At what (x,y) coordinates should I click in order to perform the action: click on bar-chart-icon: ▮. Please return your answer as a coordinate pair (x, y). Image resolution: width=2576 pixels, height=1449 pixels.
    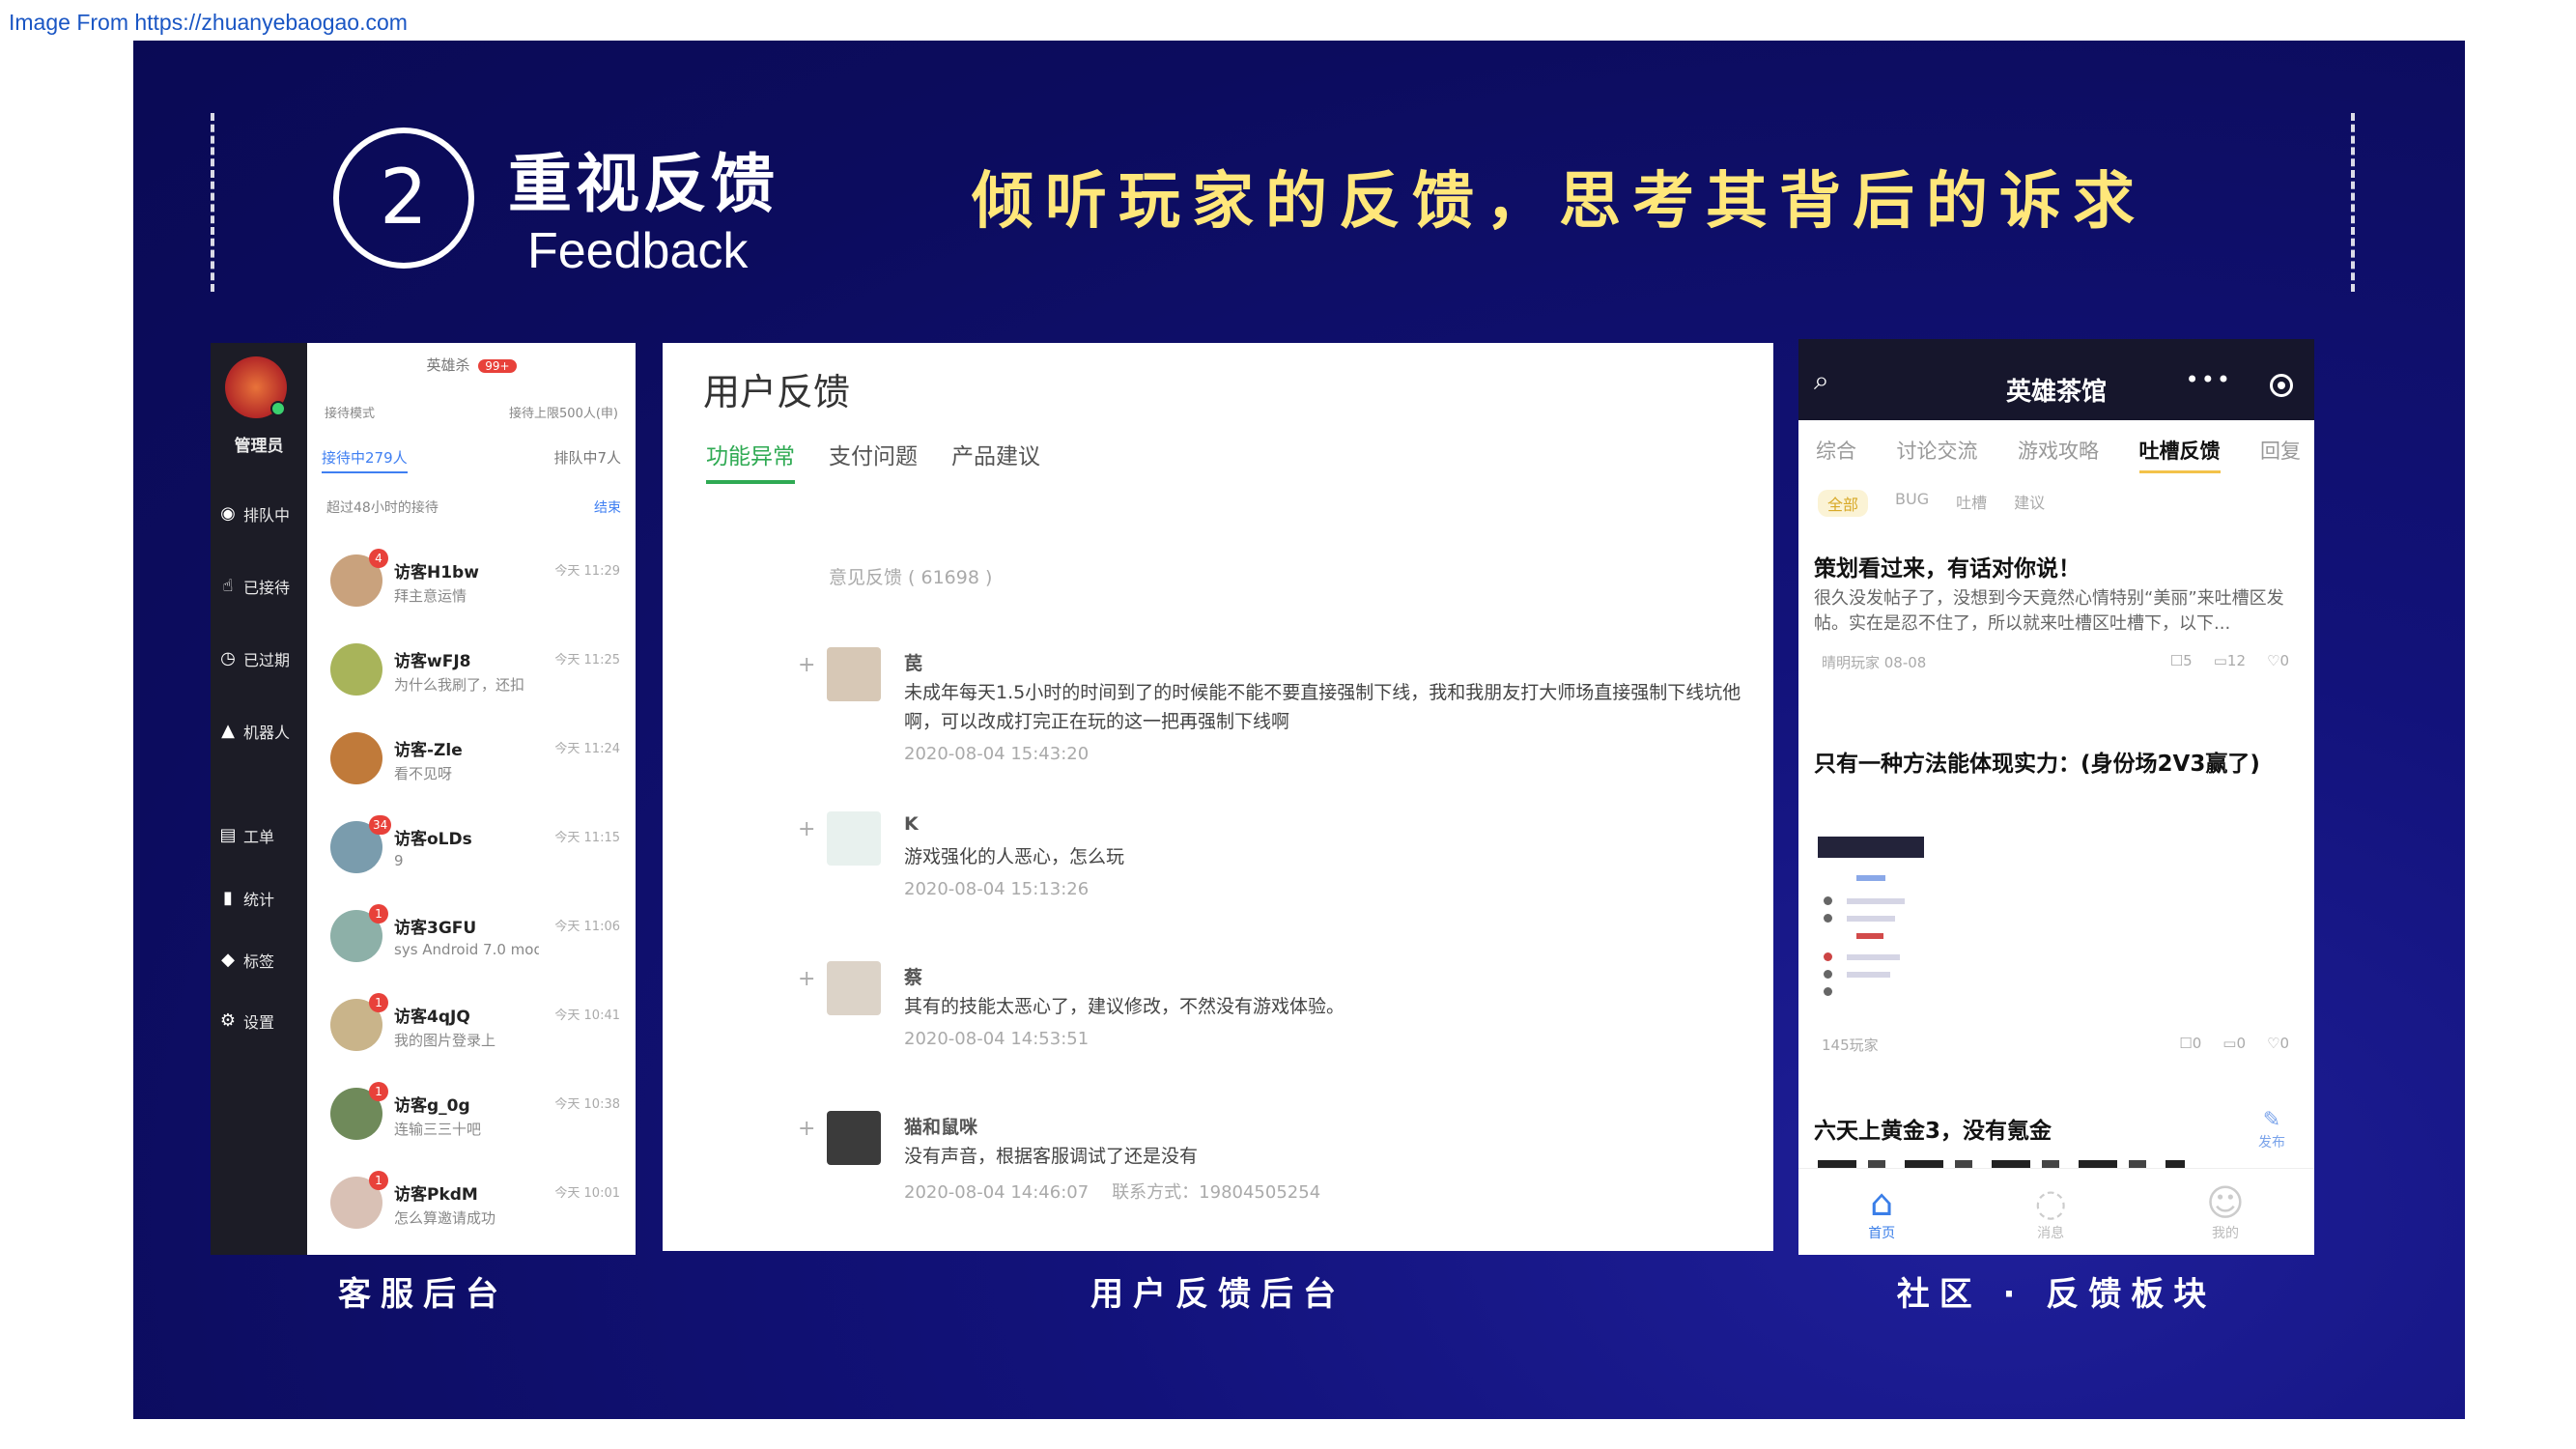
    Looking at the image, I should click on (228, 898).